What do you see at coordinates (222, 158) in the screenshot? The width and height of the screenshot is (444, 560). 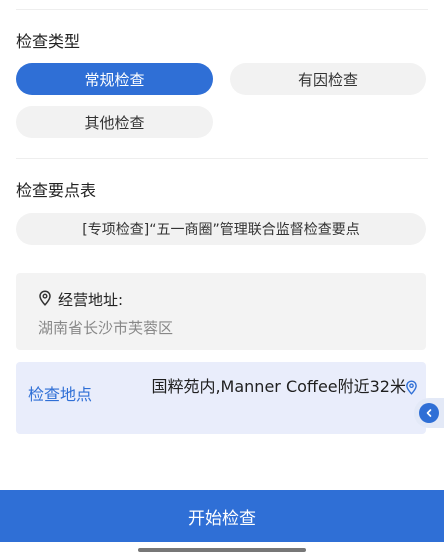 I see `section-divider` at bounding box center [222, 158].